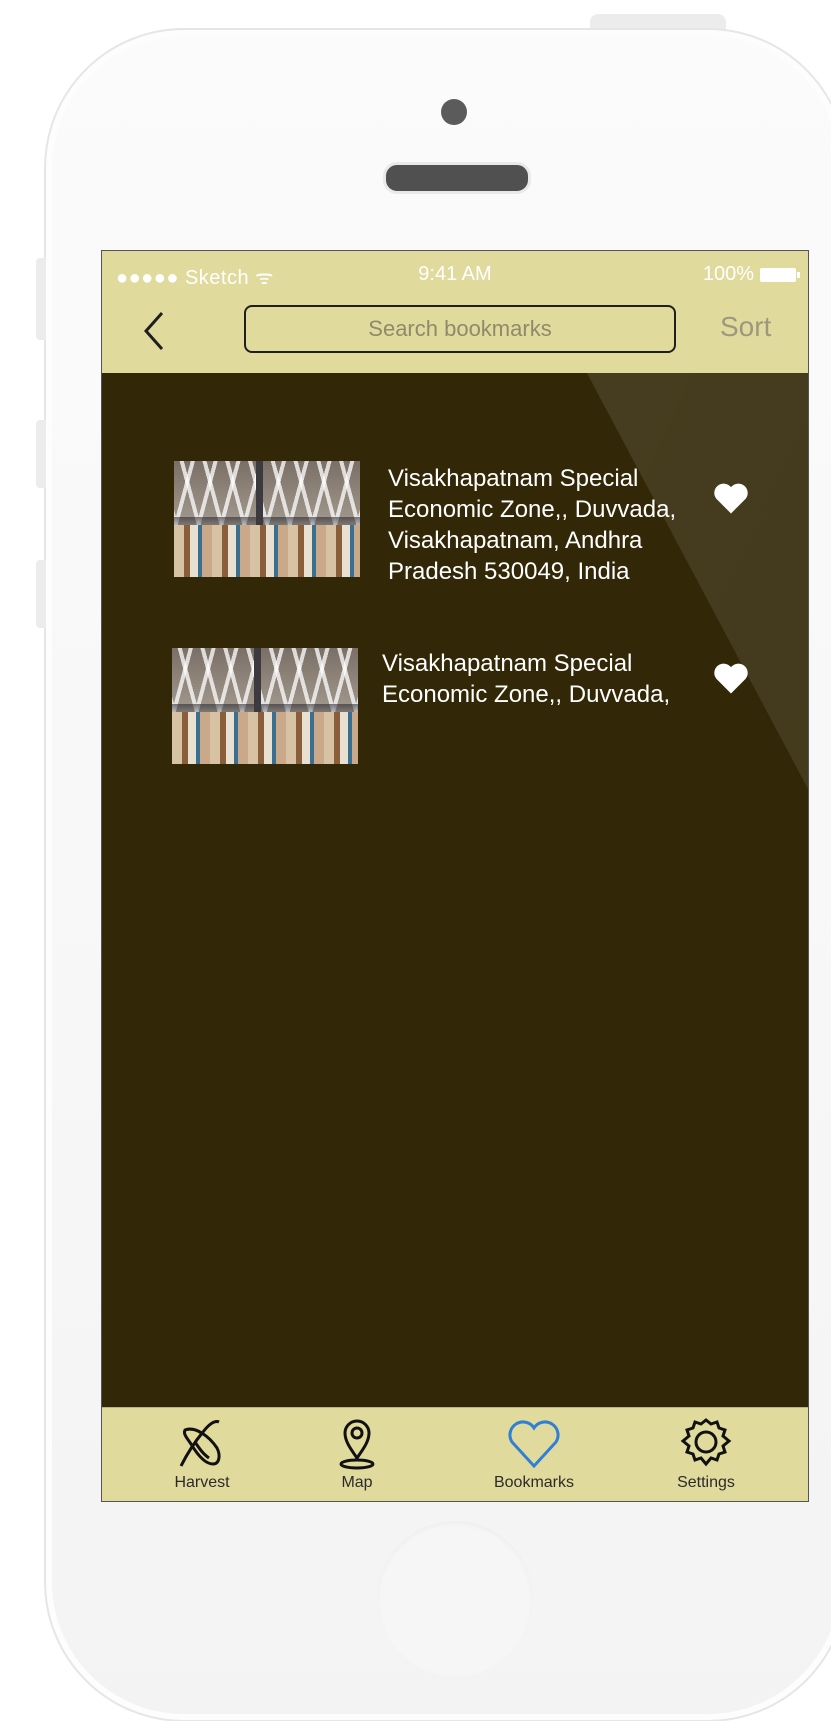 The height and width of the screenshot is (1721, 831). Describe the element at coordinates (455, 272) in the screenshot. I see `status-bar: ●●●●● Sketch ᯤ 9:41 AM 100%` at that location.